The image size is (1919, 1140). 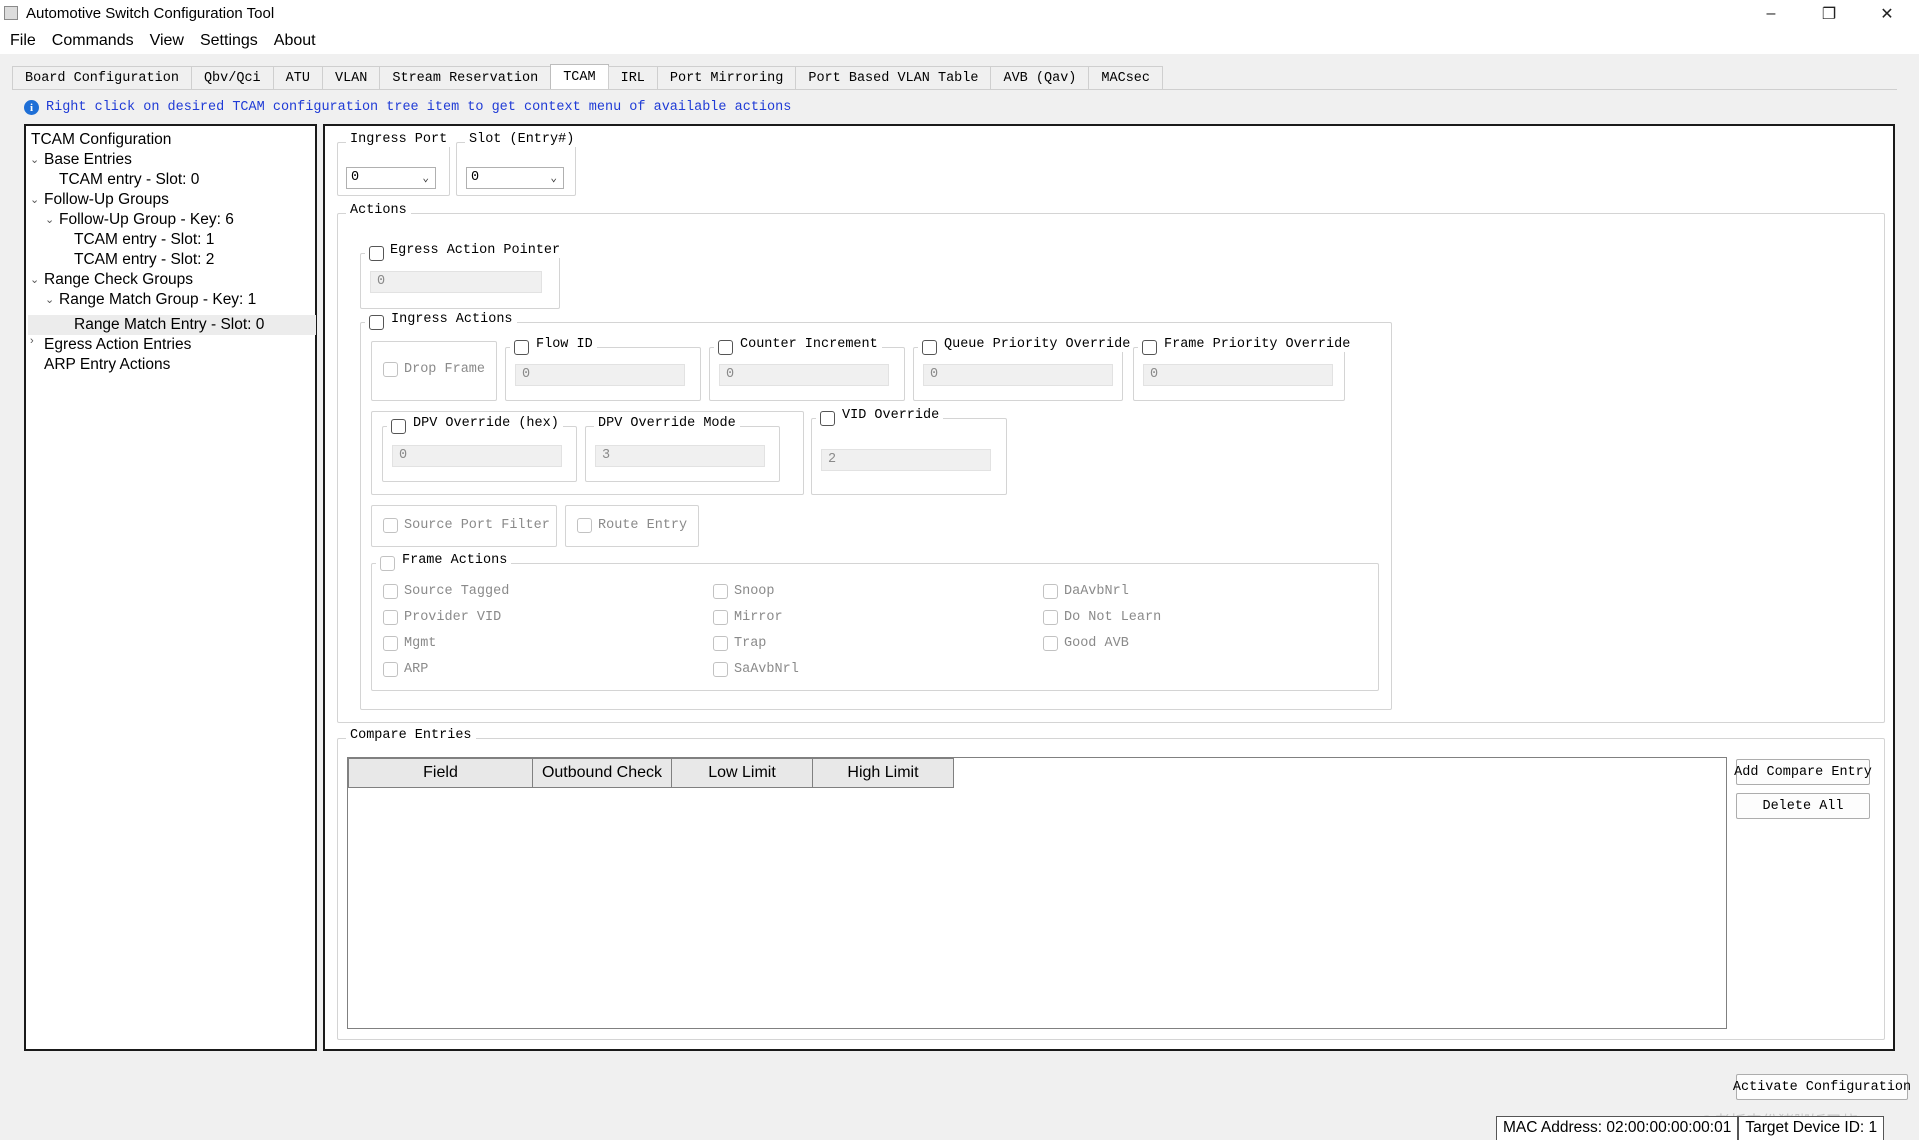 I want to click on source-tagged-checkbox, so click(x=390, y=591).